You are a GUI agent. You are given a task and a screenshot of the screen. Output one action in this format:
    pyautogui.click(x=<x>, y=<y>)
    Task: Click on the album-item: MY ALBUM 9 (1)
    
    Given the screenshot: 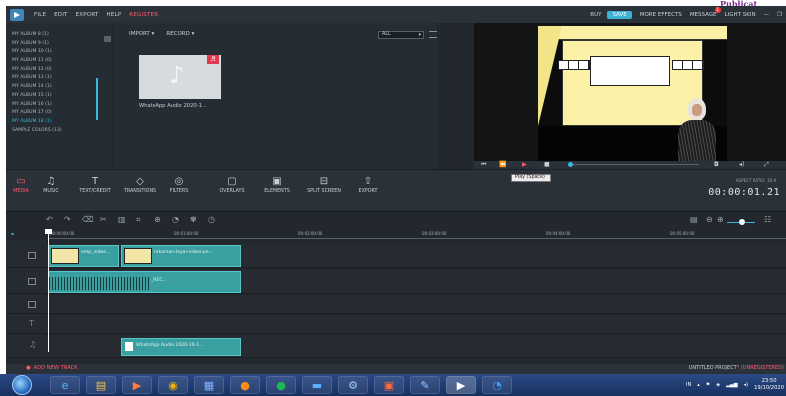 What is the action you would take?
    pyautogui.click(x=62, y=44)
    